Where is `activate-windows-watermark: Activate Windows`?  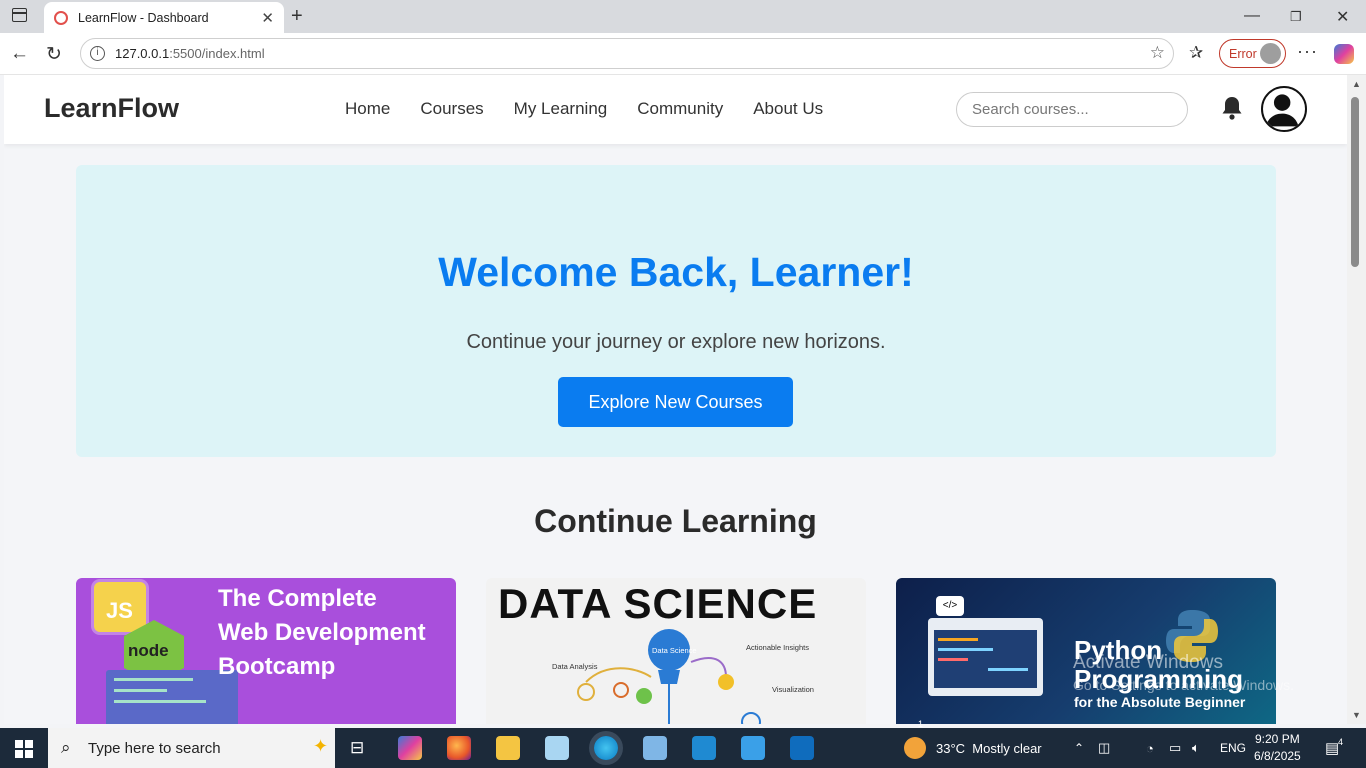
activate-windows-watermark: Activate Windows is located at coordinates (1148, 662).